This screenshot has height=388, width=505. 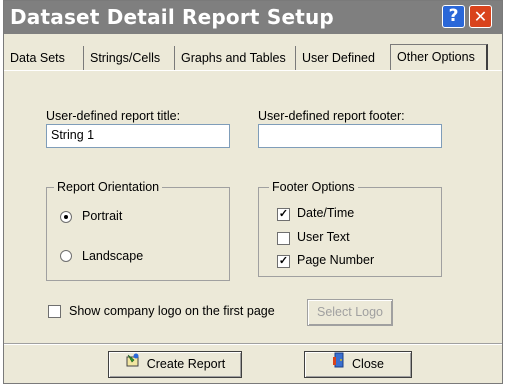 I want to click on portrait-label: Portrait, so click(x=102, y=216).